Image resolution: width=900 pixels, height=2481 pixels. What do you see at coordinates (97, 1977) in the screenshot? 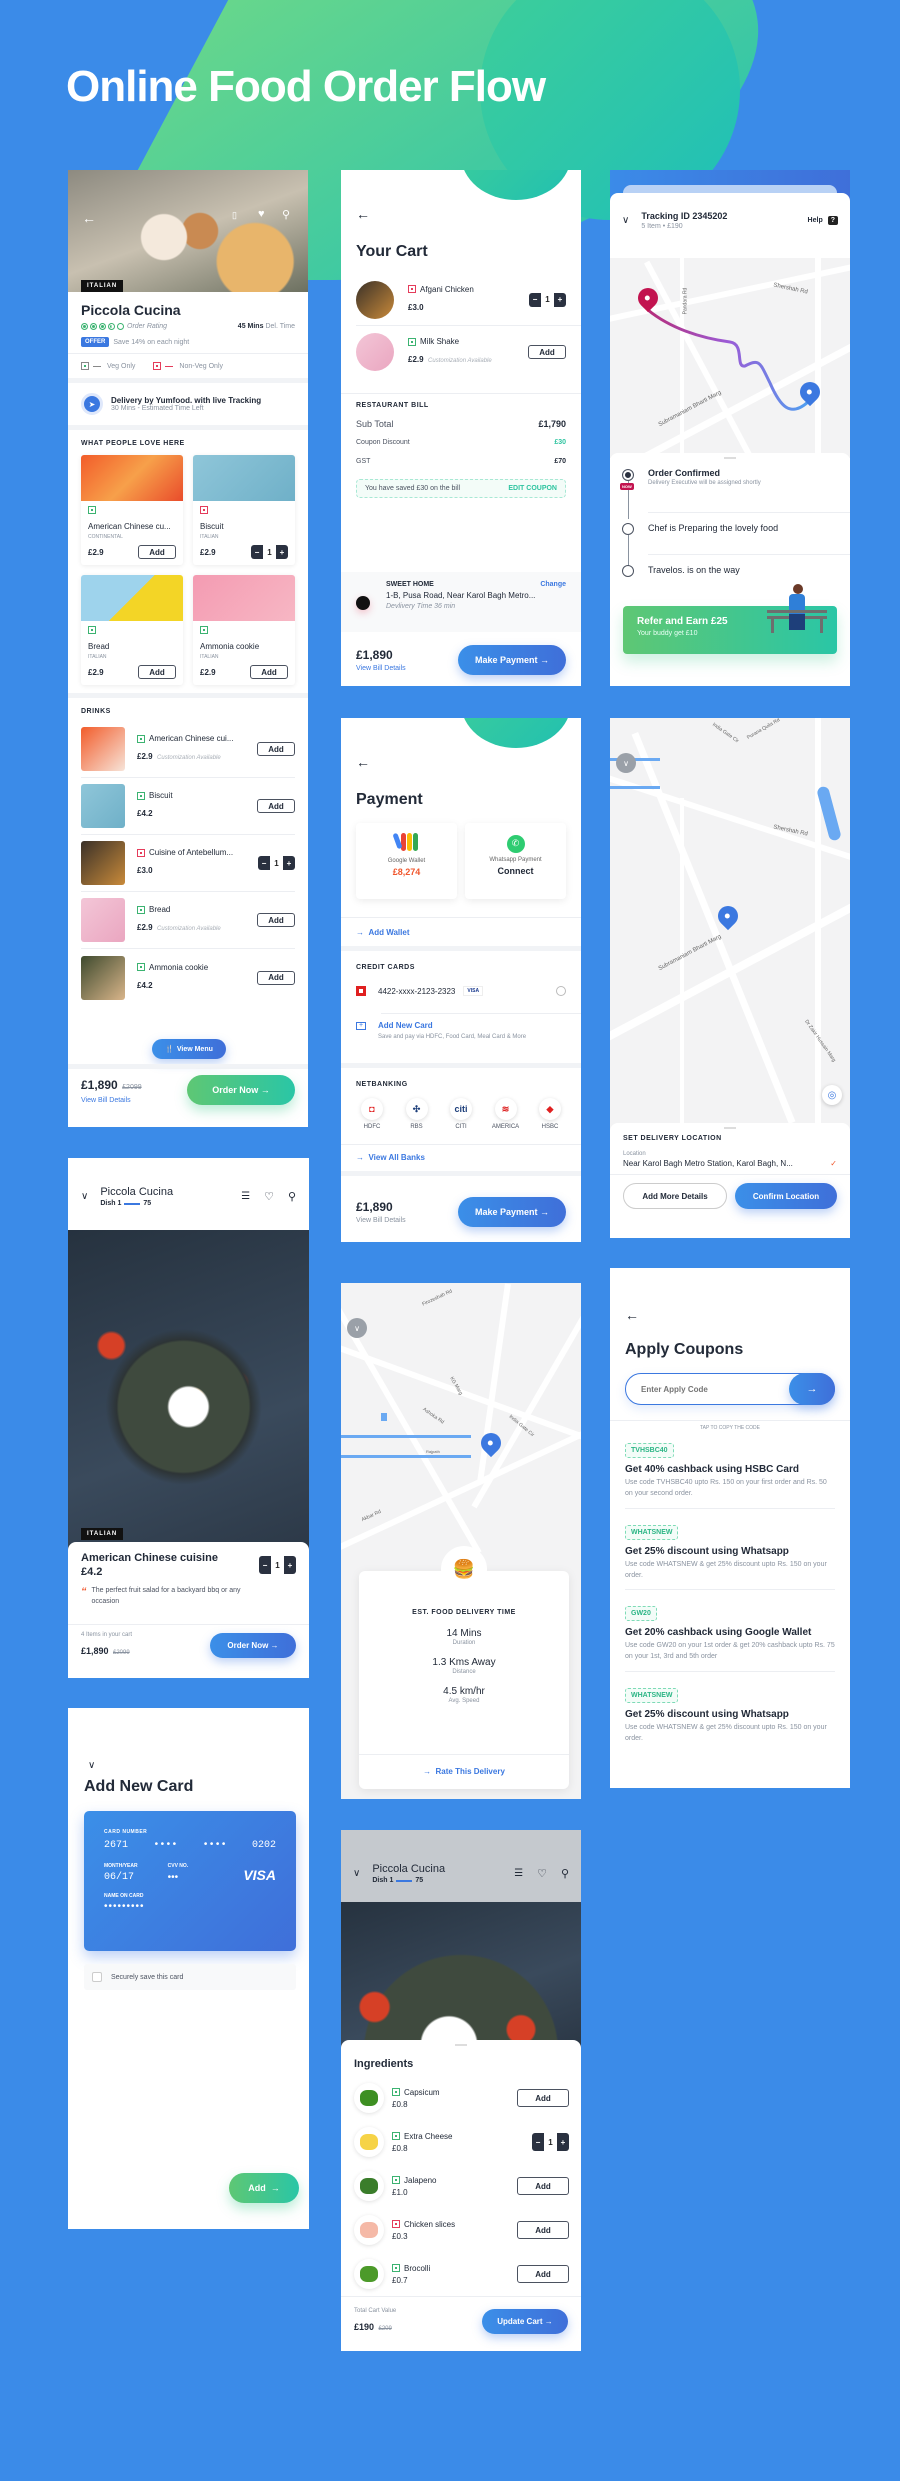
I see `save-card-checkbox` at bounding box center [97, 1977].